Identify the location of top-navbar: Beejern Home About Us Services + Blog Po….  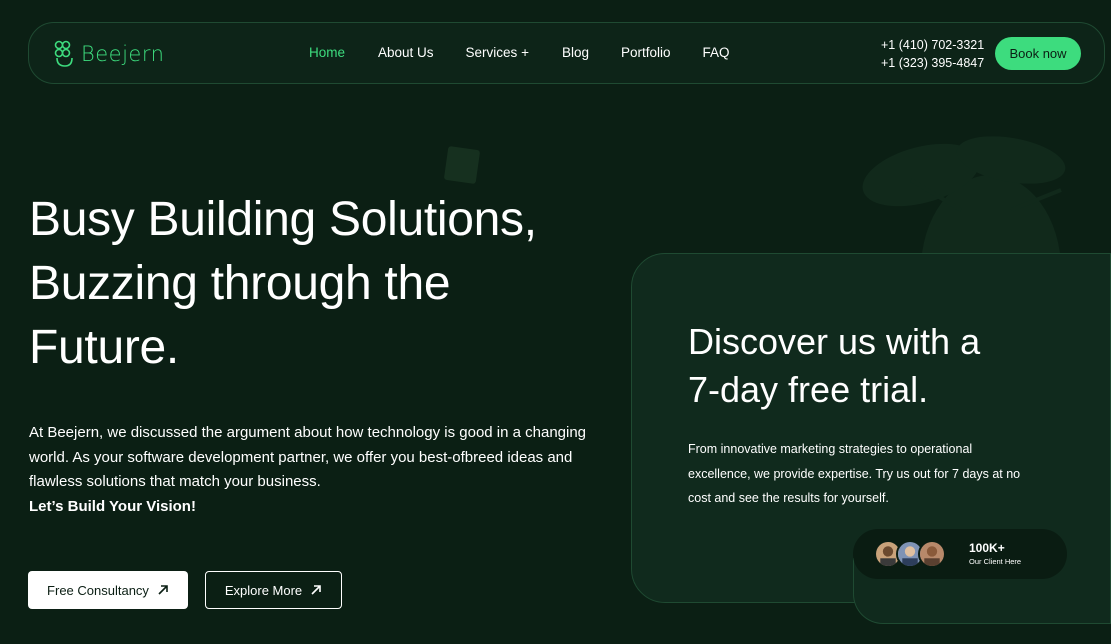
(566, 53).